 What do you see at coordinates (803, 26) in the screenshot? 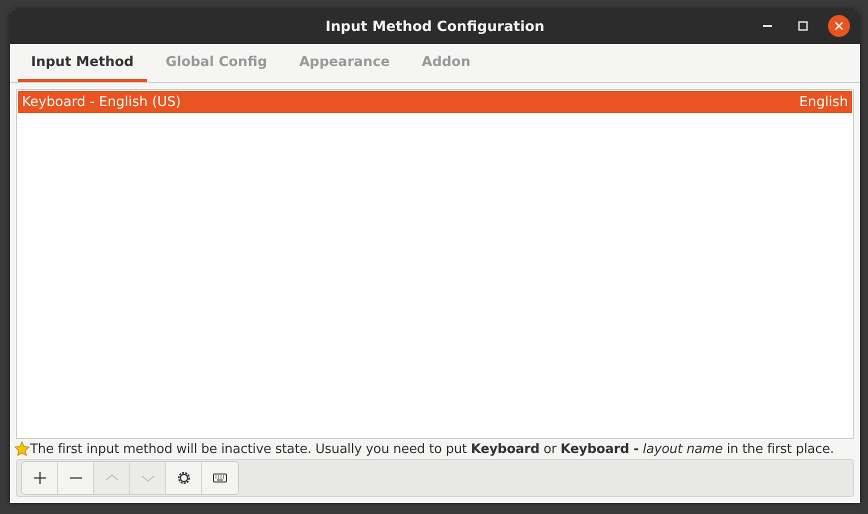
I see `maximize-icon` at bounding box center [803, 26].